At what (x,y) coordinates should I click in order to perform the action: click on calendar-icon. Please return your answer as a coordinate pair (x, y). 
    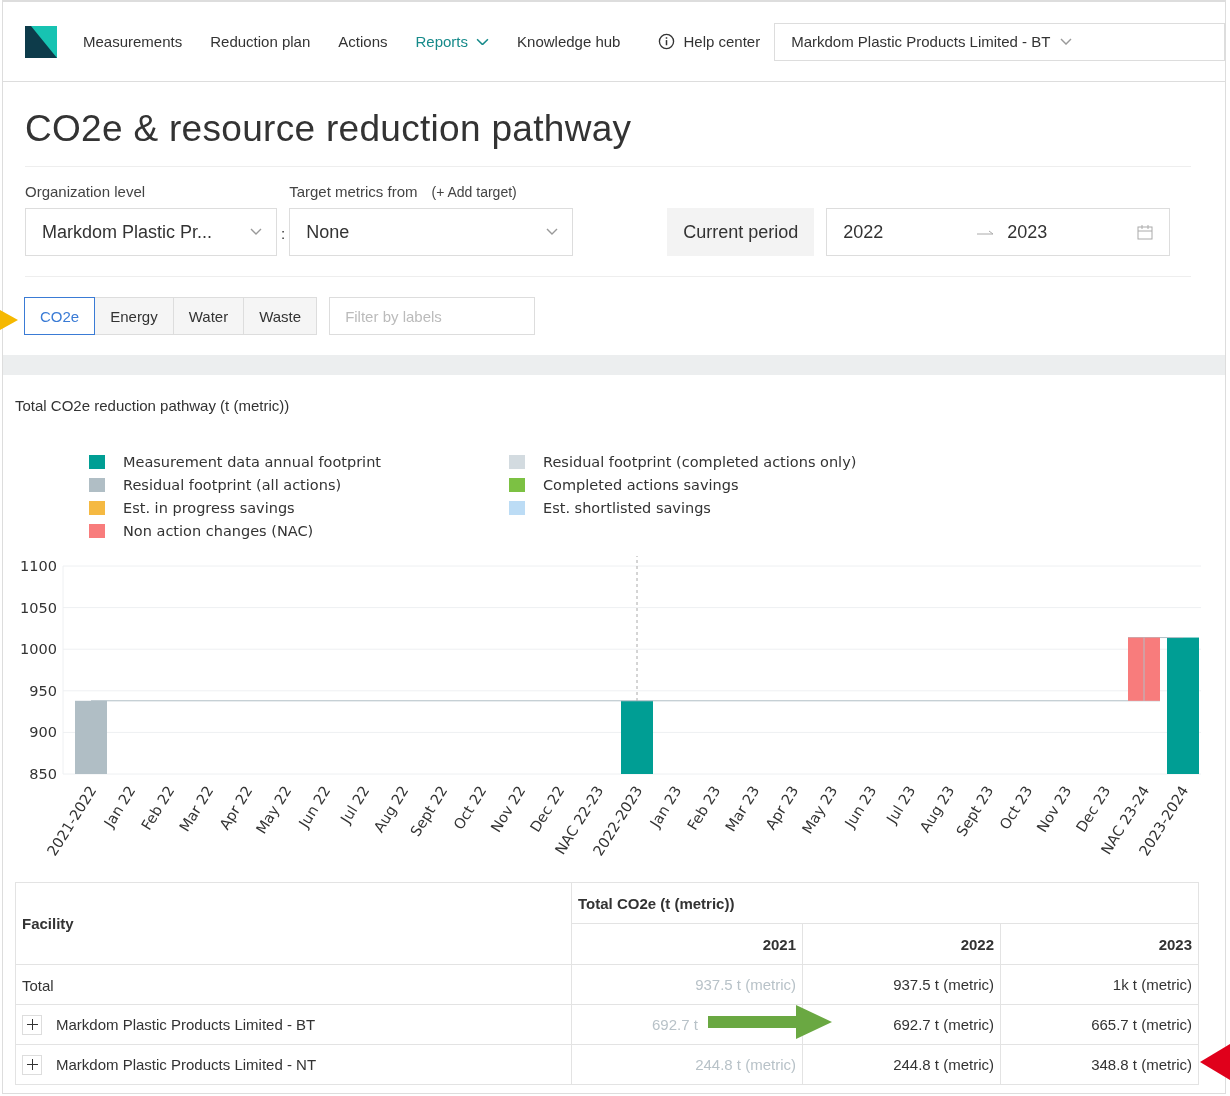
    Looking at the image, I should click on (1145, 232).